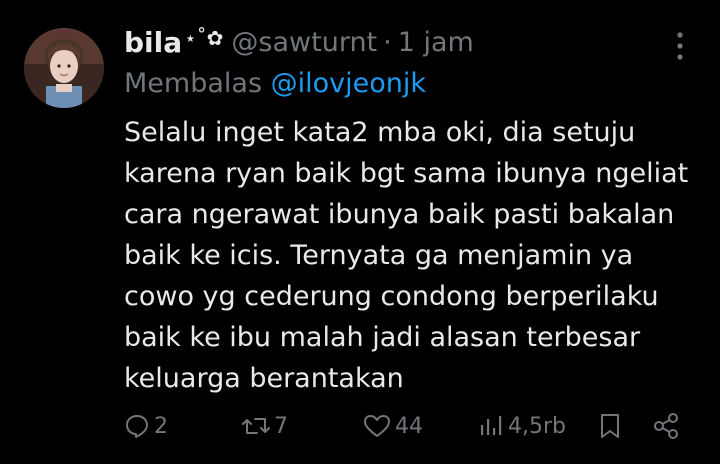  What do you see at coordinates (393, 426) in the screenshot?
I see `like-button: 44` at bounding box center [393, 426].